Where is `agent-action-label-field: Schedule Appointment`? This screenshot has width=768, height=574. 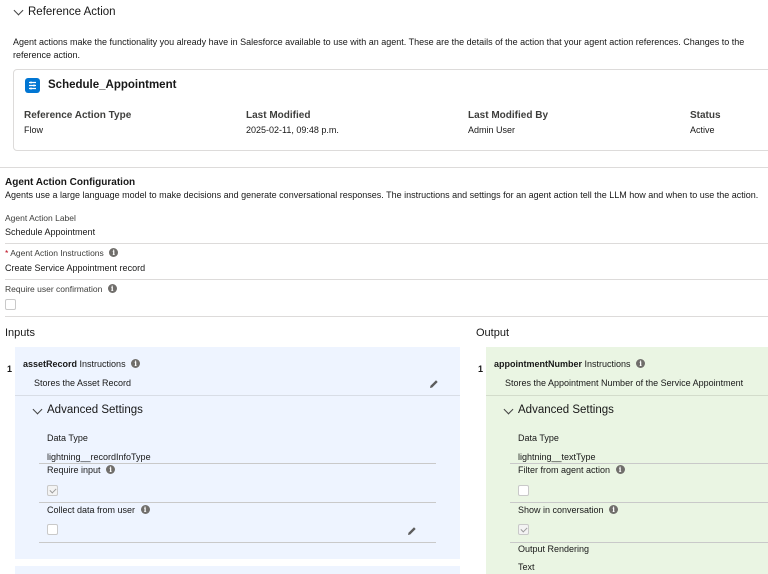
agent-action-label-field: Schedule Appointment is located at coordinates (50, 232).